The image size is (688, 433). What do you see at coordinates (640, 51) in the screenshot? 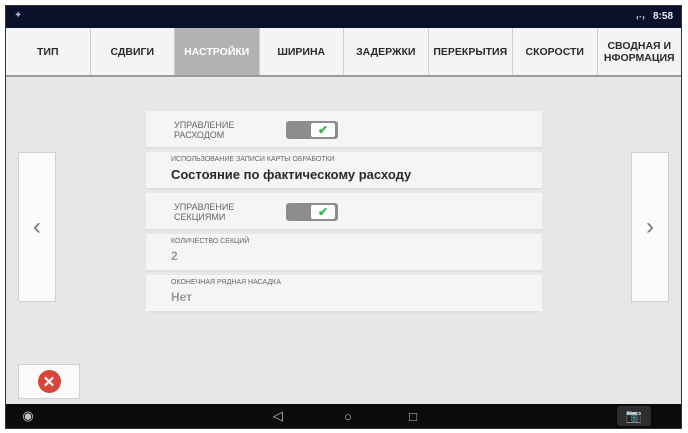
I see `tab-summary: СВОДНАЯ И НФОРМАЦИЯ` at bounding box center [640, 51].